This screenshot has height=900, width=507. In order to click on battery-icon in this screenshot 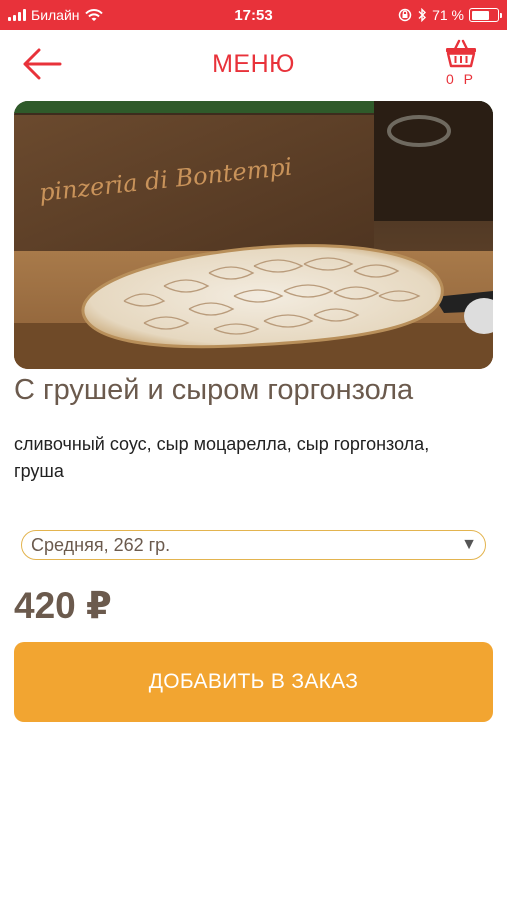, I will do `click(485, 15)`.